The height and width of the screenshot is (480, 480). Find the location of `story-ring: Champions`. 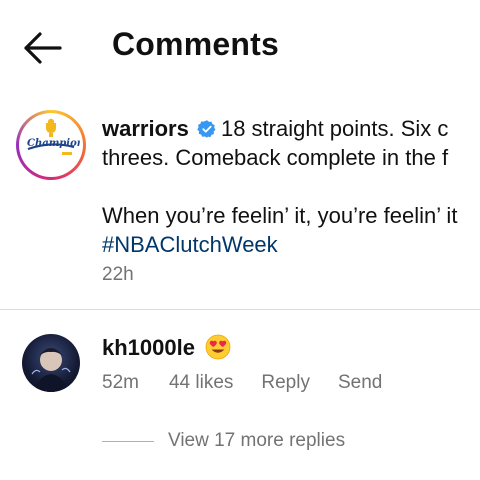

story-ring: Champions is located at coordinates (51, 145).